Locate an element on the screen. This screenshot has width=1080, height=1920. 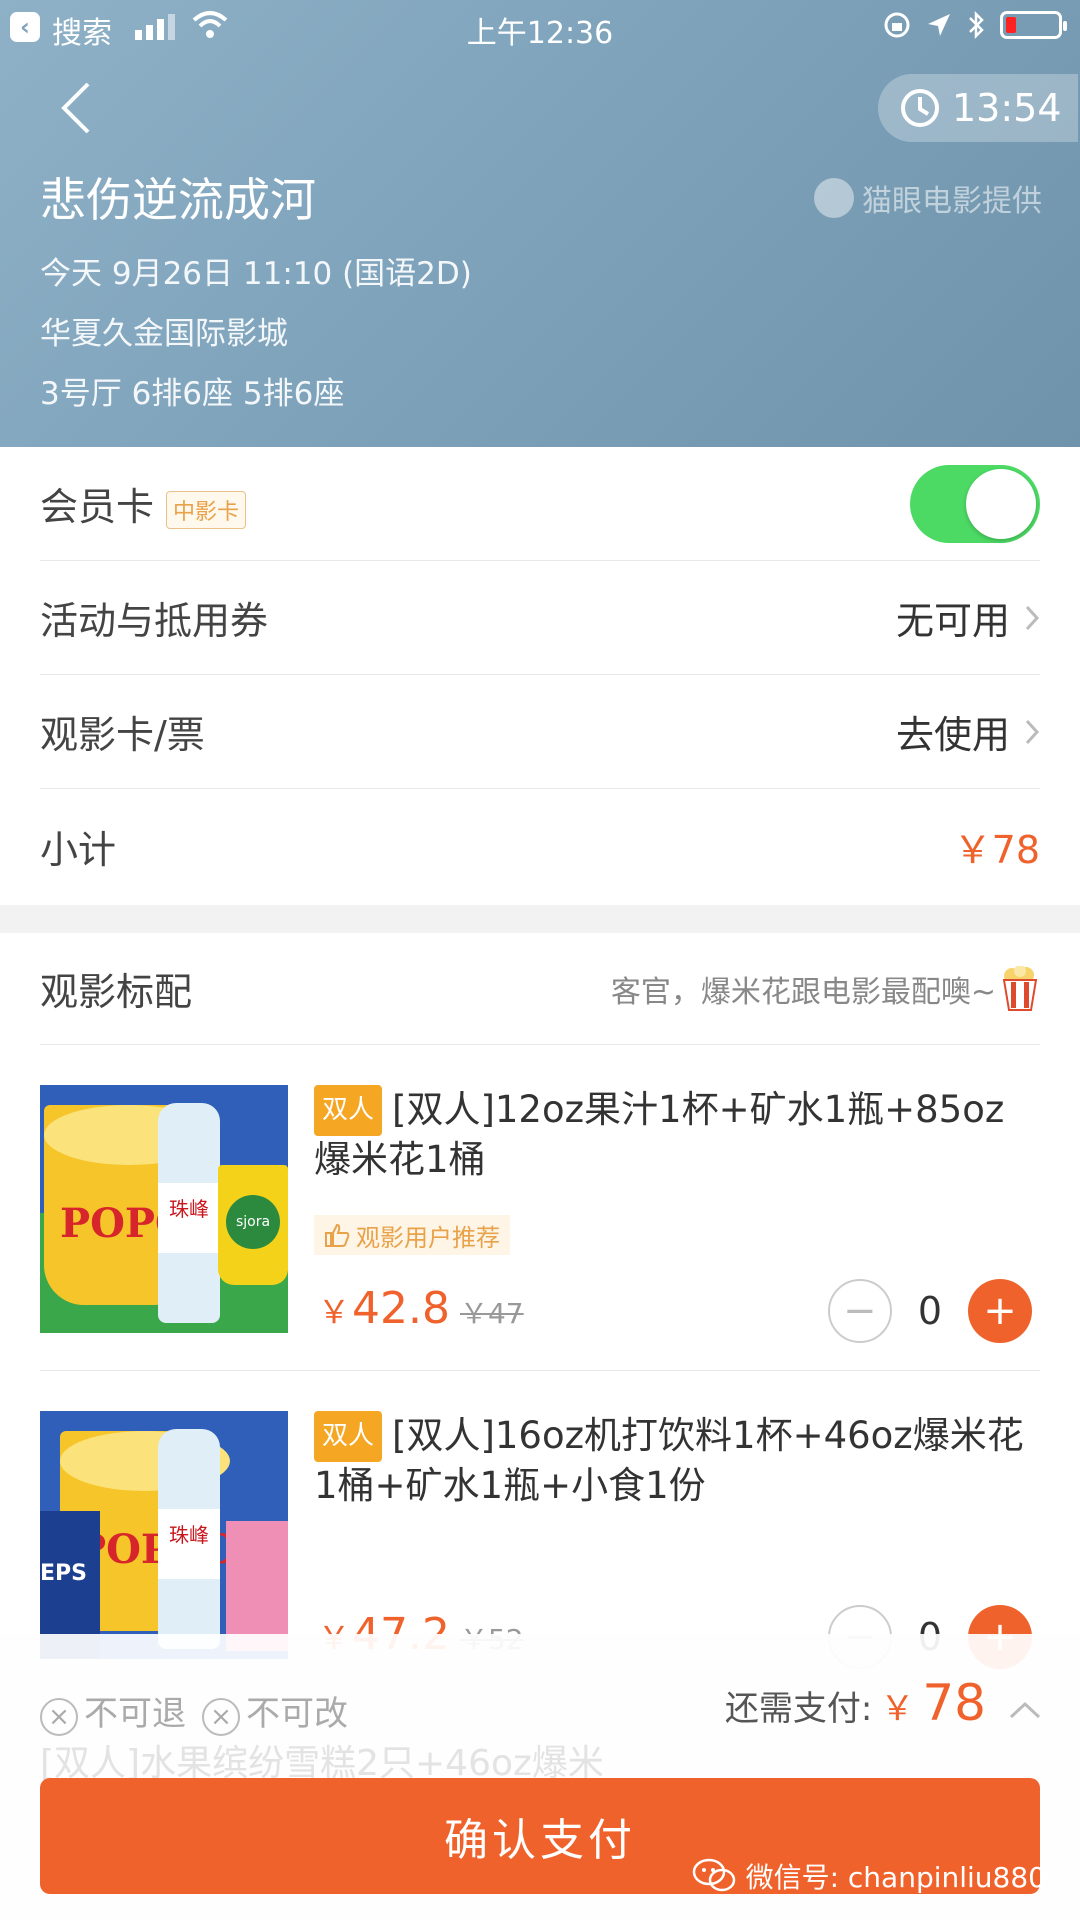
no-change-label: 不可改 is located at coordinates (297, 1714).